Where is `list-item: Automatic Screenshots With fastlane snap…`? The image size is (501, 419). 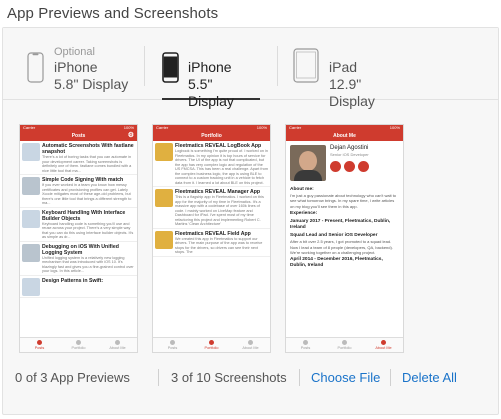
list-item: Automatic Screenshots With fastlane snap… is located at coordinates (78, 158).